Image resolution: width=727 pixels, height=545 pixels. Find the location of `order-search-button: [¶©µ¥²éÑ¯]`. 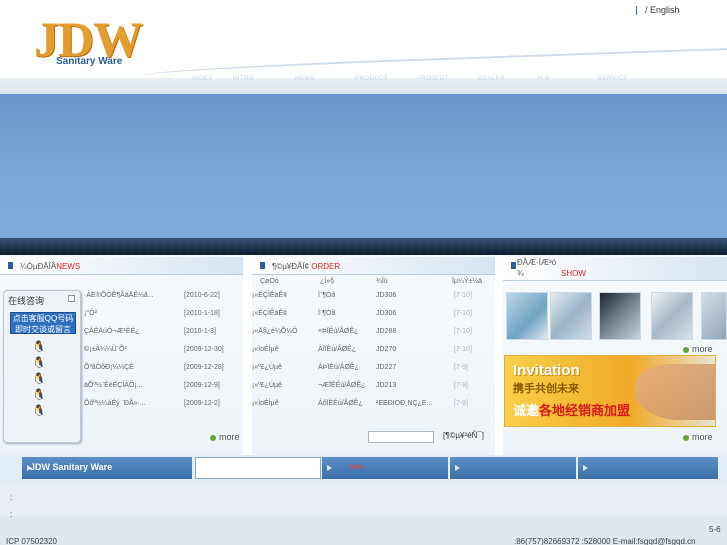

order-search-button: [¶©µ¥²éÑ¯] is located at coordinates (463, 435).